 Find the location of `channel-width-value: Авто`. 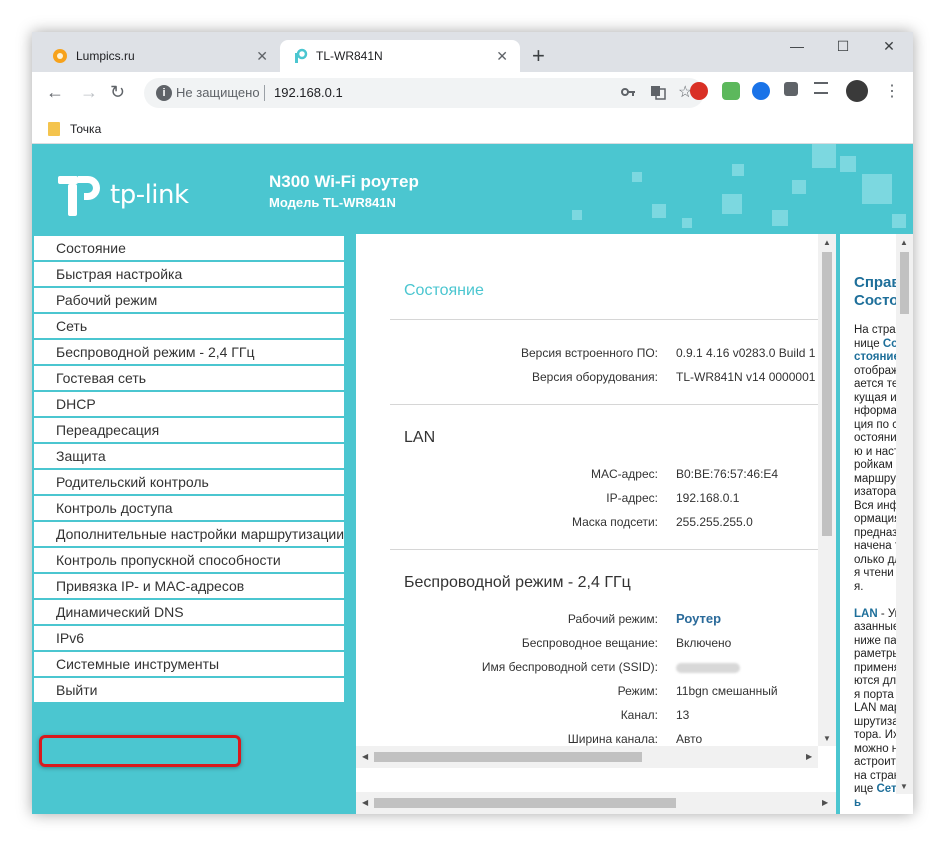

channel-width-value: Авто is located at coordinates (689, 739).